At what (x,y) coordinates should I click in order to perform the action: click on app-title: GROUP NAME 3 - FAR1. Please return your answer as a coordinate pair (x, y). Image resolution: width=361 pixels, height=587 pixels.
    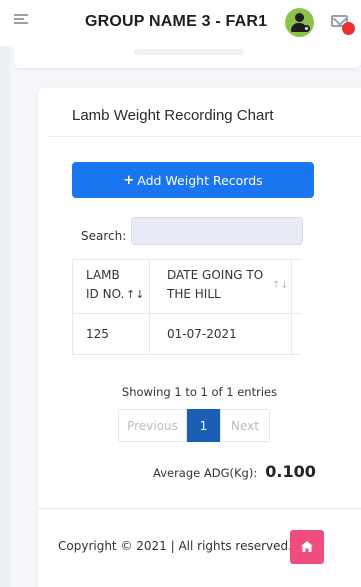
    Looking at the image, I should click on (176, 21).